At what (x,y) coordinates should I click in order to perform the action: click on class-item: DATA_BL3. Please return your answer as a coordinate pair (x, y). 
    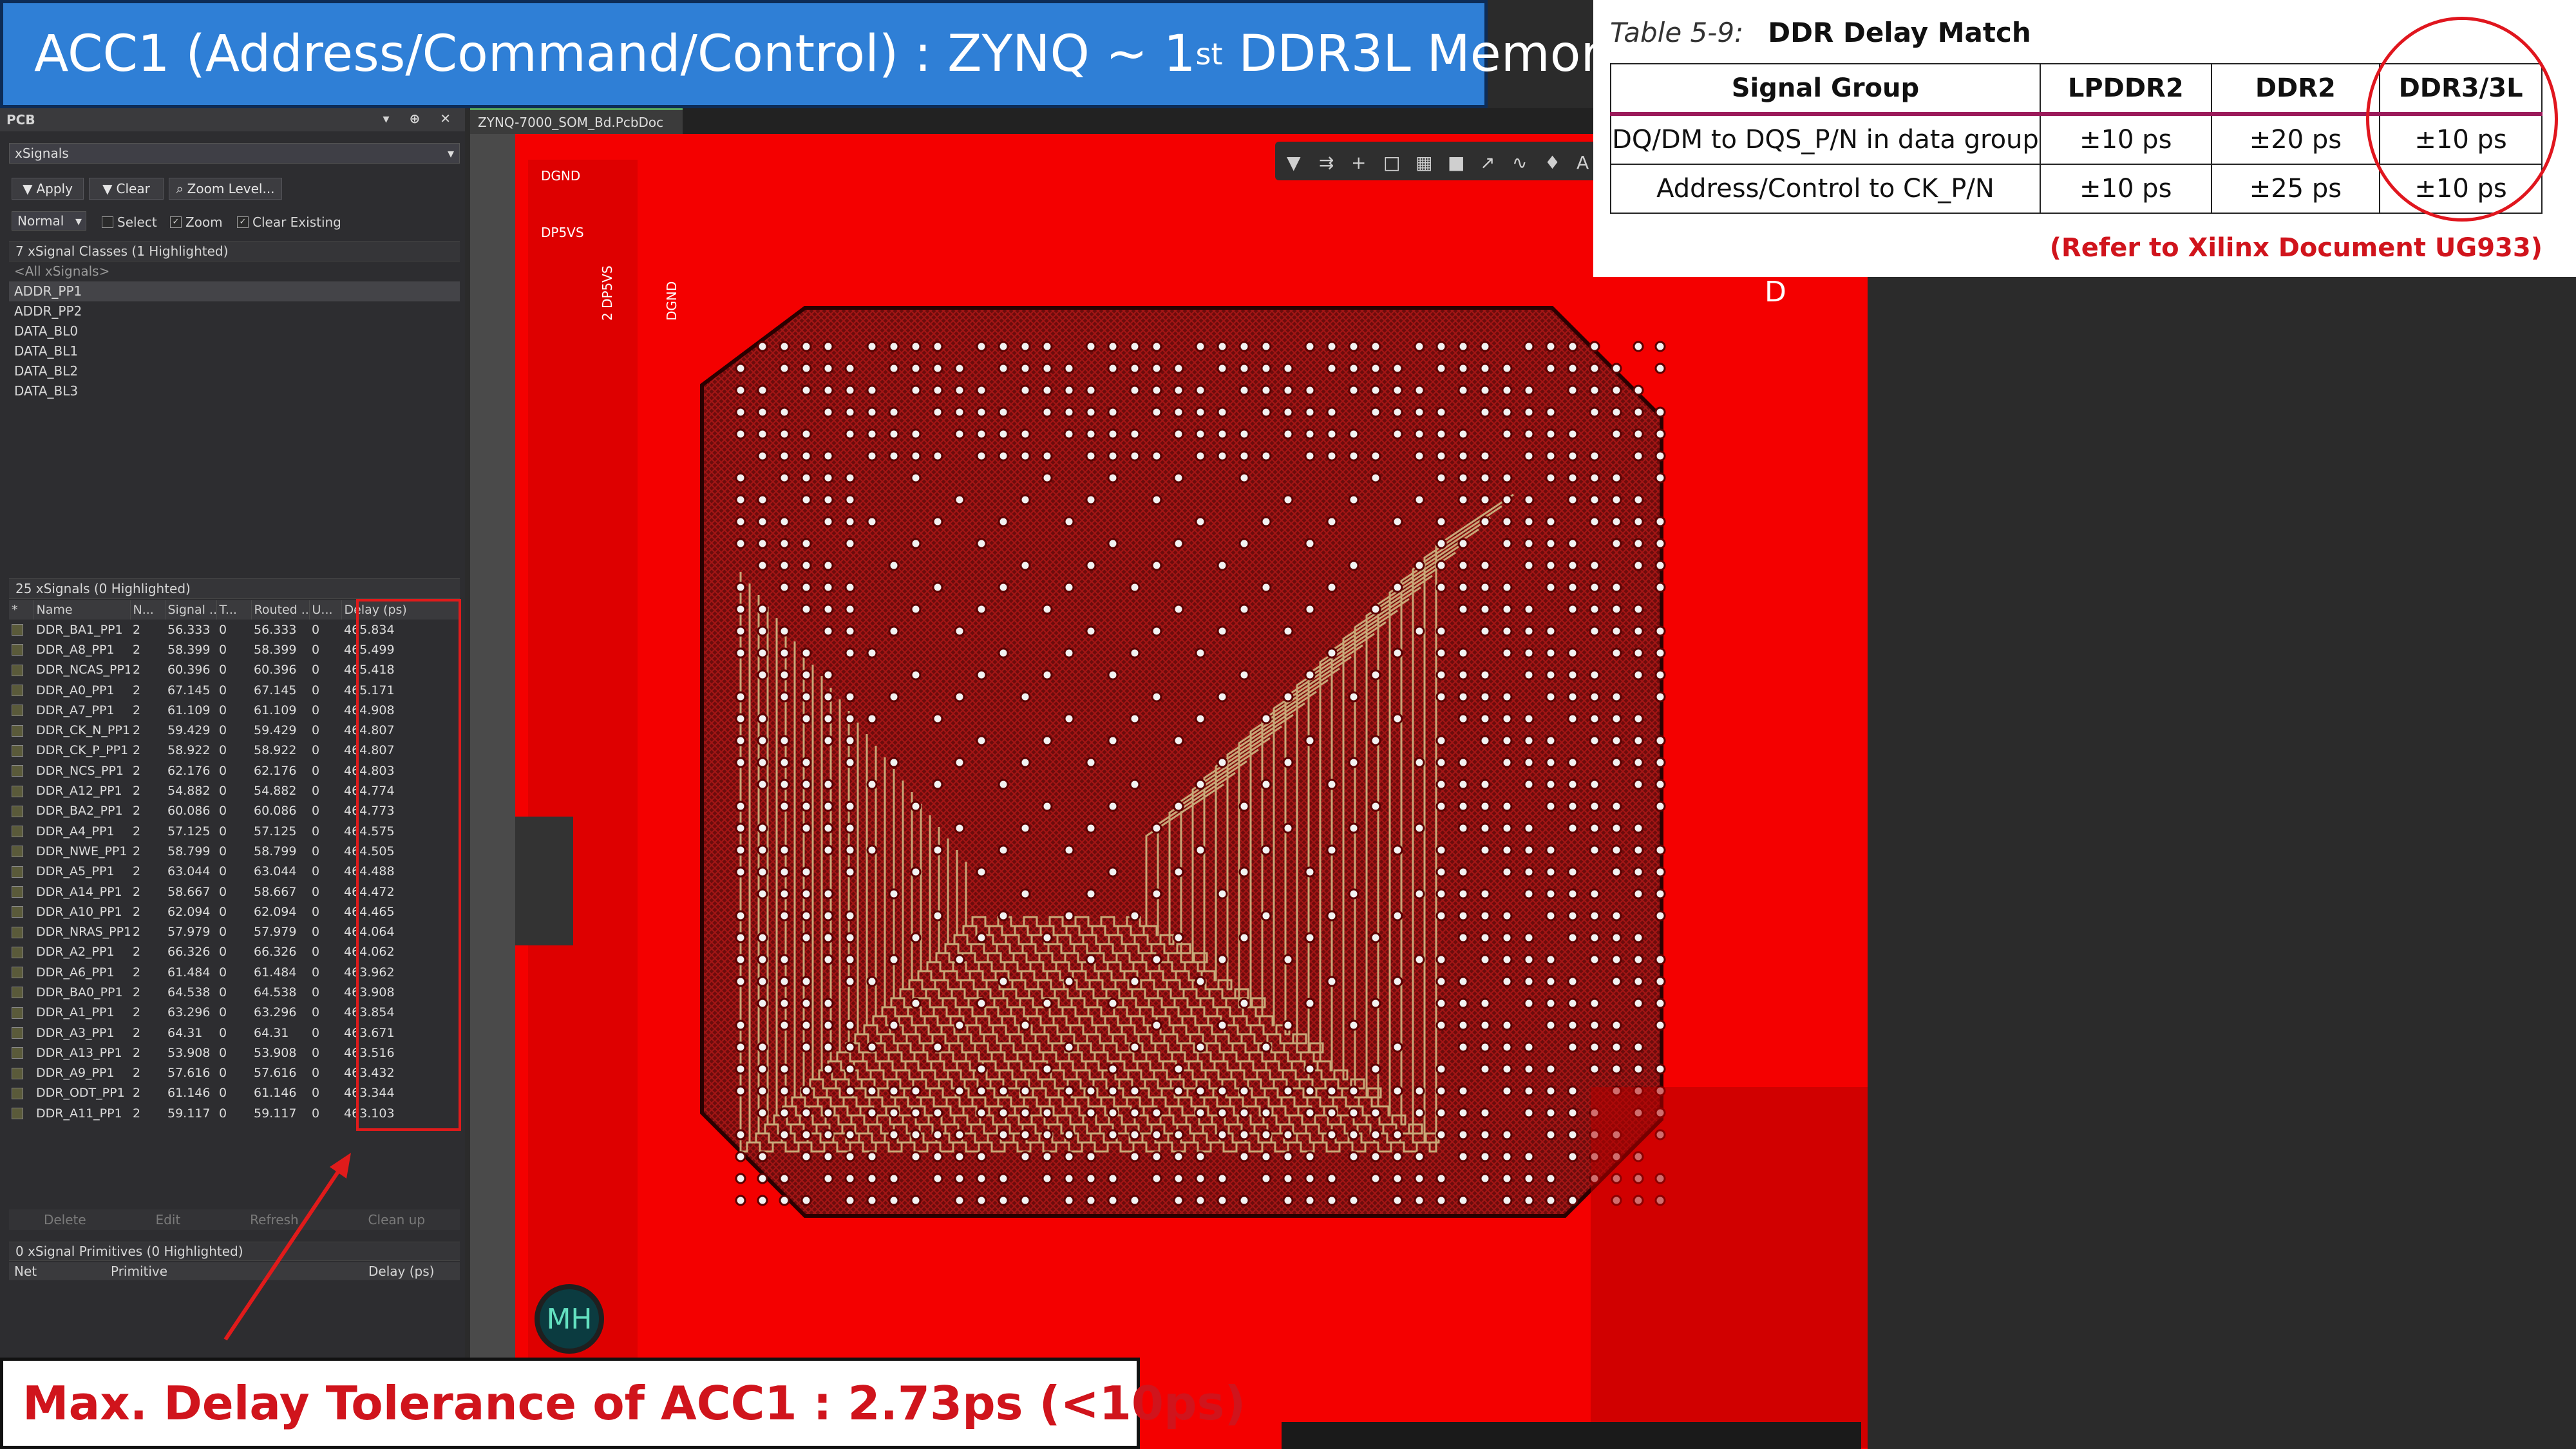
    Looking at the image, I should click on (234, 391).